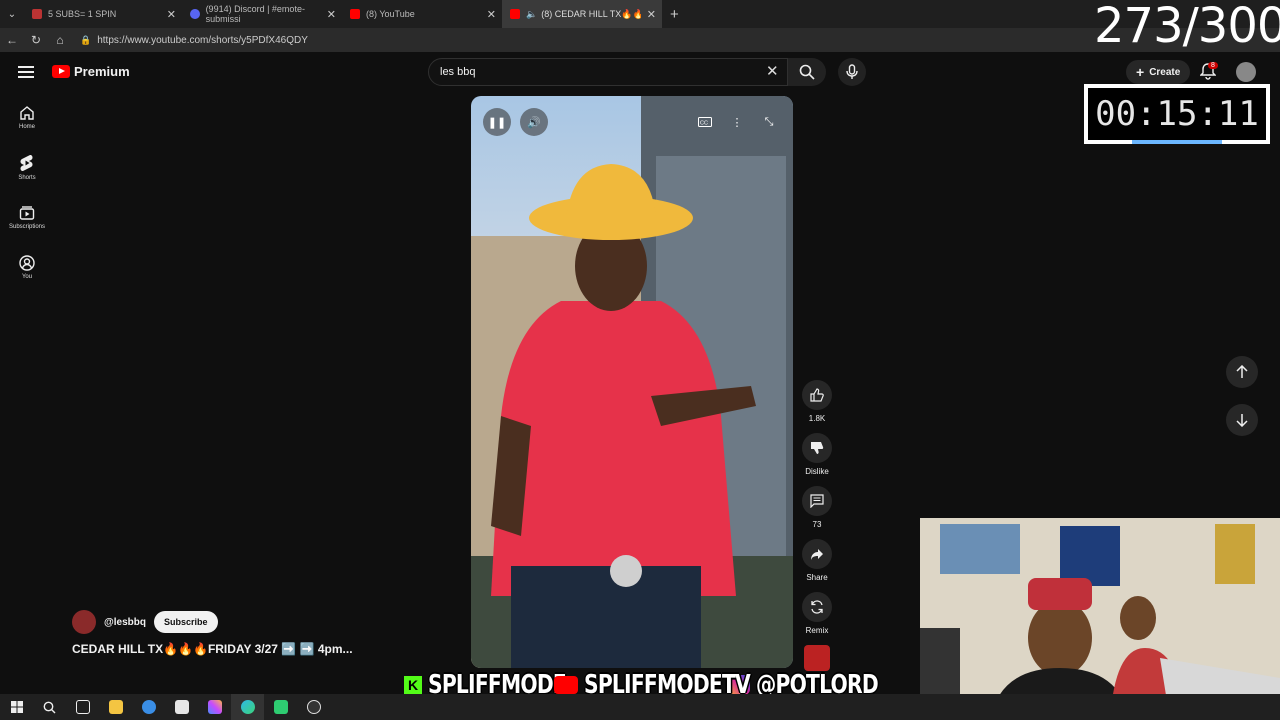 This screenshot has width=1280, height=720. I want to click on next-short-button, so click(1242, 420).